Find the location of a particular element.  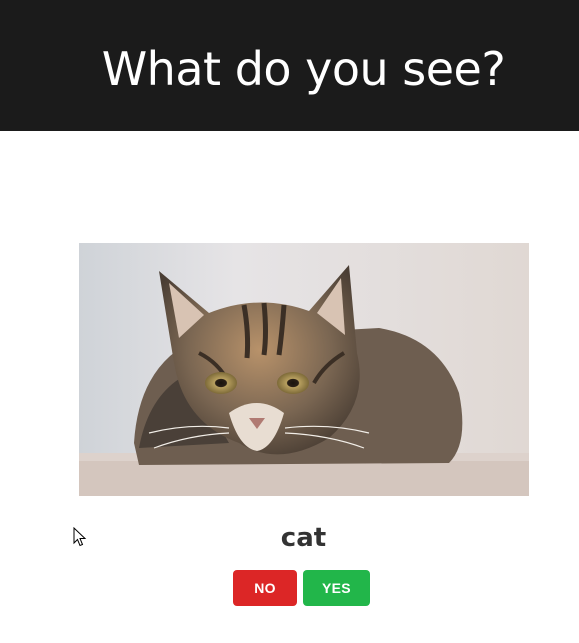

arrow-pointer-icon is located at coordinates (80, 537).